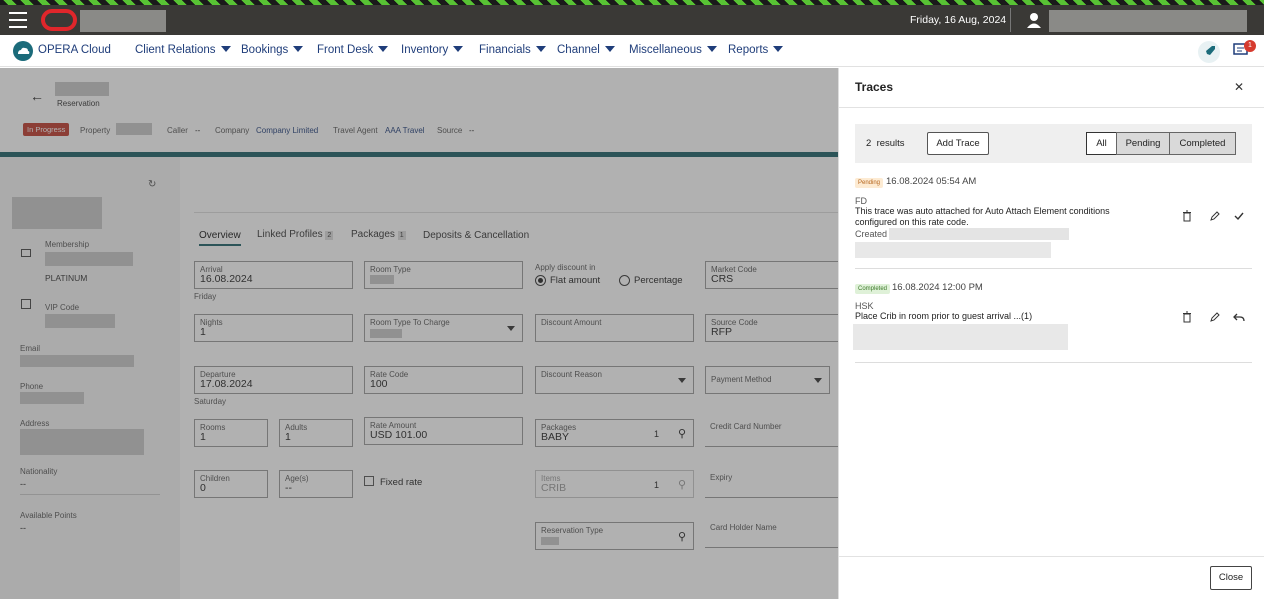  What do you see at coordinates (512, 50) in the screenshot?
I see `nav-financials: Financials` at bounding box center [512, 50].